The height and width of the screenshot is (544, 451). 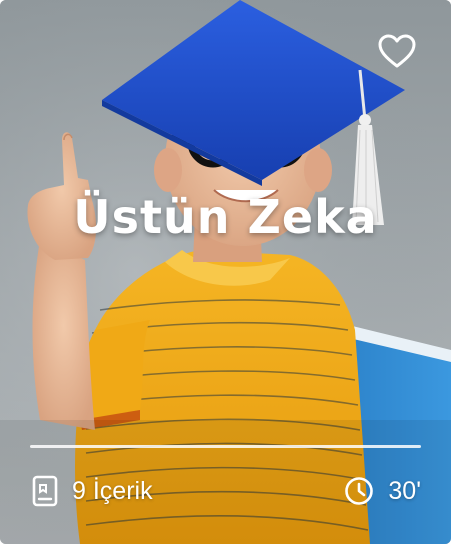 I want to click on content-count-label: 9 İçerik, so click(x=112, y=490).